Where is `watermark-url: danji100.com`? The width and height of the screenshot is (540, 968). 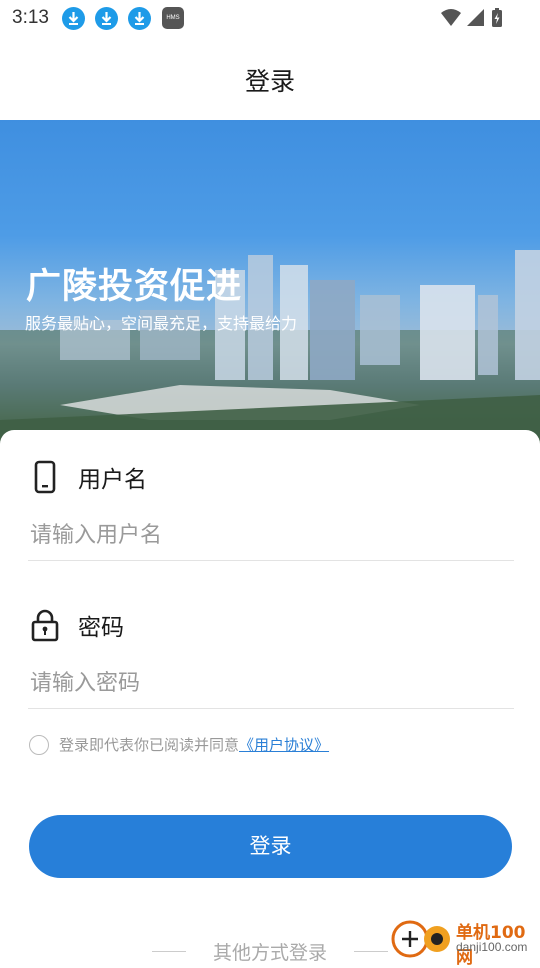
watermark-url: danji100.com is located at coordinates (492, 947).